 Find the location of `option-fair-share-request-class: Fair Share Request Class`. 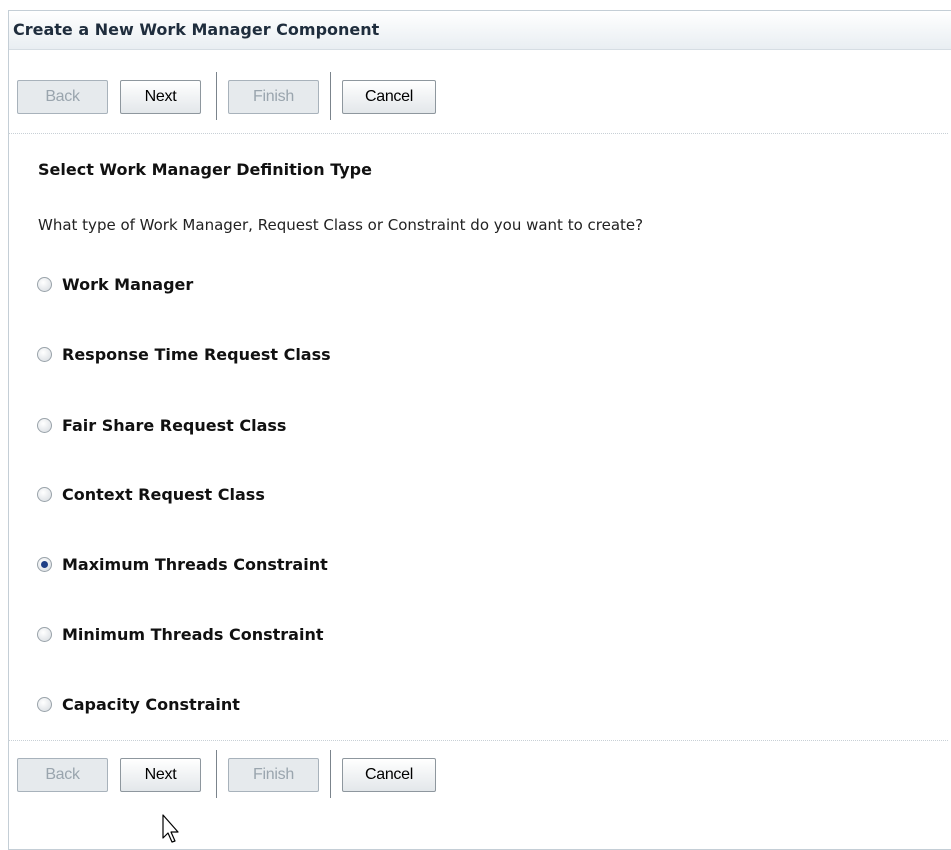

option-fair-share-request-class: Fair Share Request Class is located at coordinates (161, 425).